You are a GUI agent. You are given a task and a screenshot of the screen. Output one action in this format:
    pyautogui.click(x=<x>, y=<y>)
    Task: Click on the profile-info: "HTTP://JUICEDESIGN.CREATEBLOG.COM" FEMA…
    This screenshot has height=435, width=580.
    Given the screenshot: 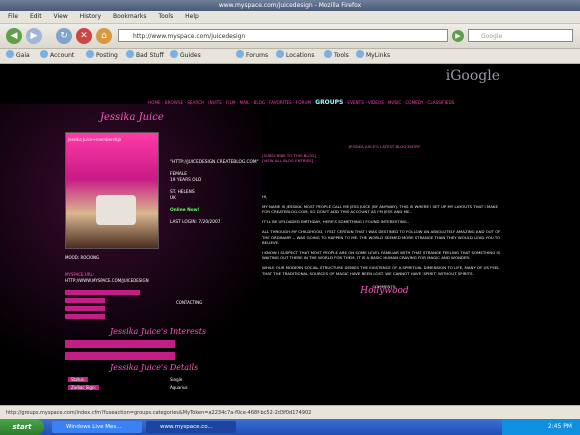 What is the action you would take?
    pyautogui.click(x=216, y=193)
    